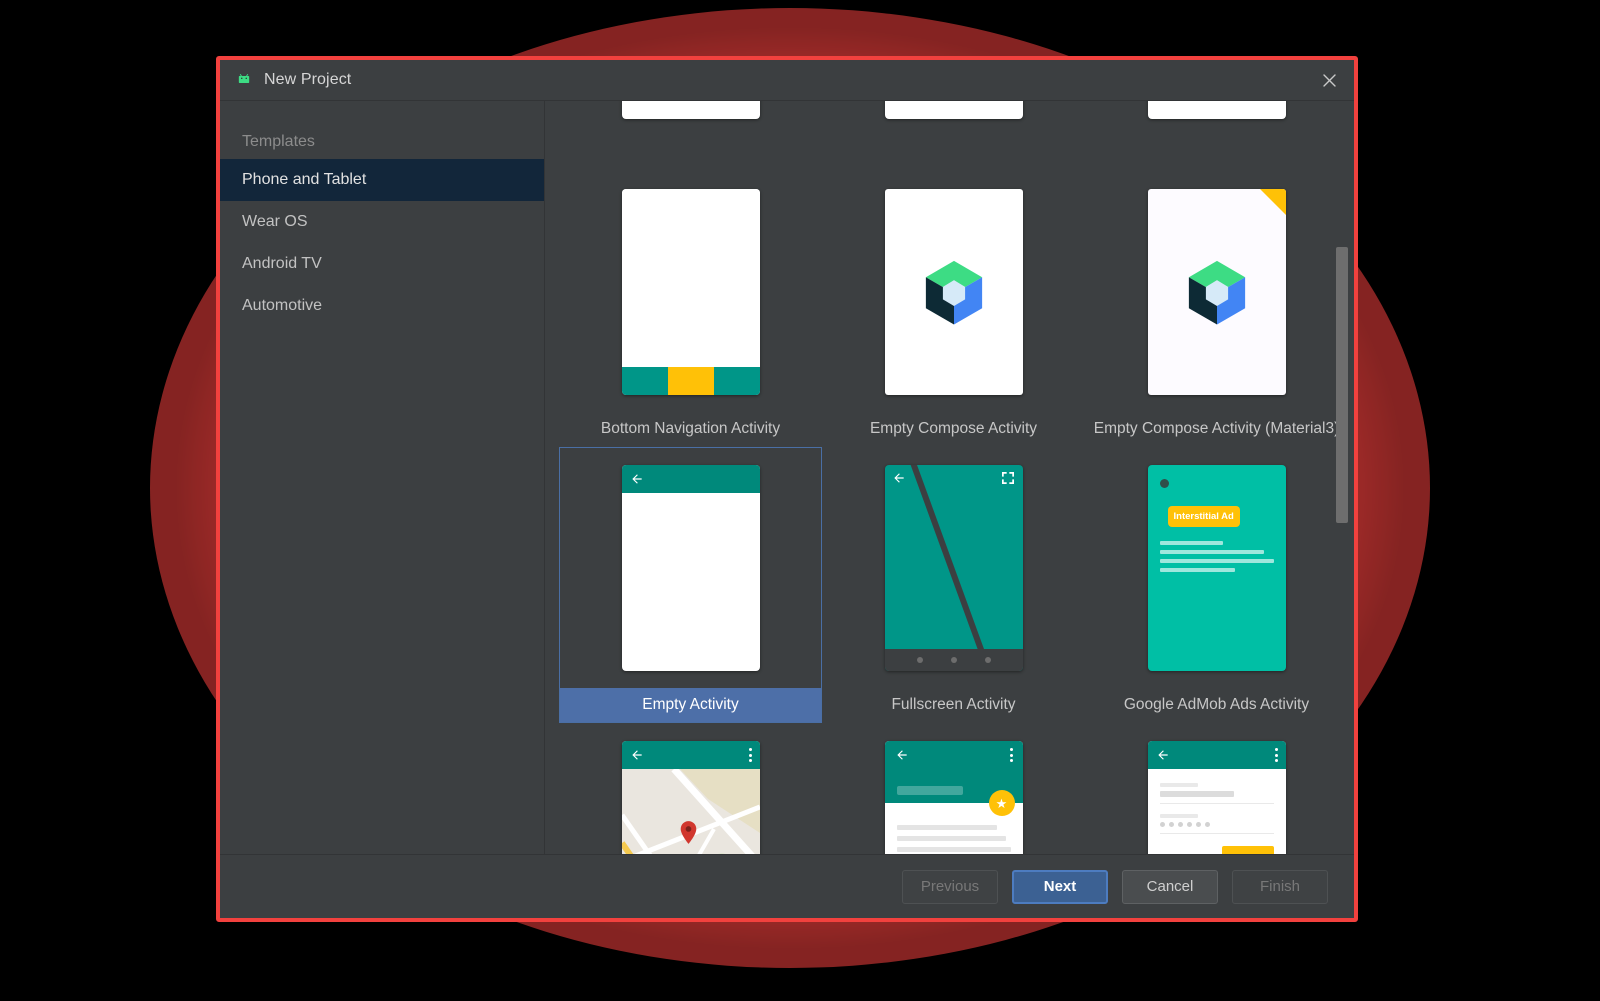  What do you see at coordinates (953, 778) in the screenshot?
I see `hero-header: ★` at bounding box center [953, 778].